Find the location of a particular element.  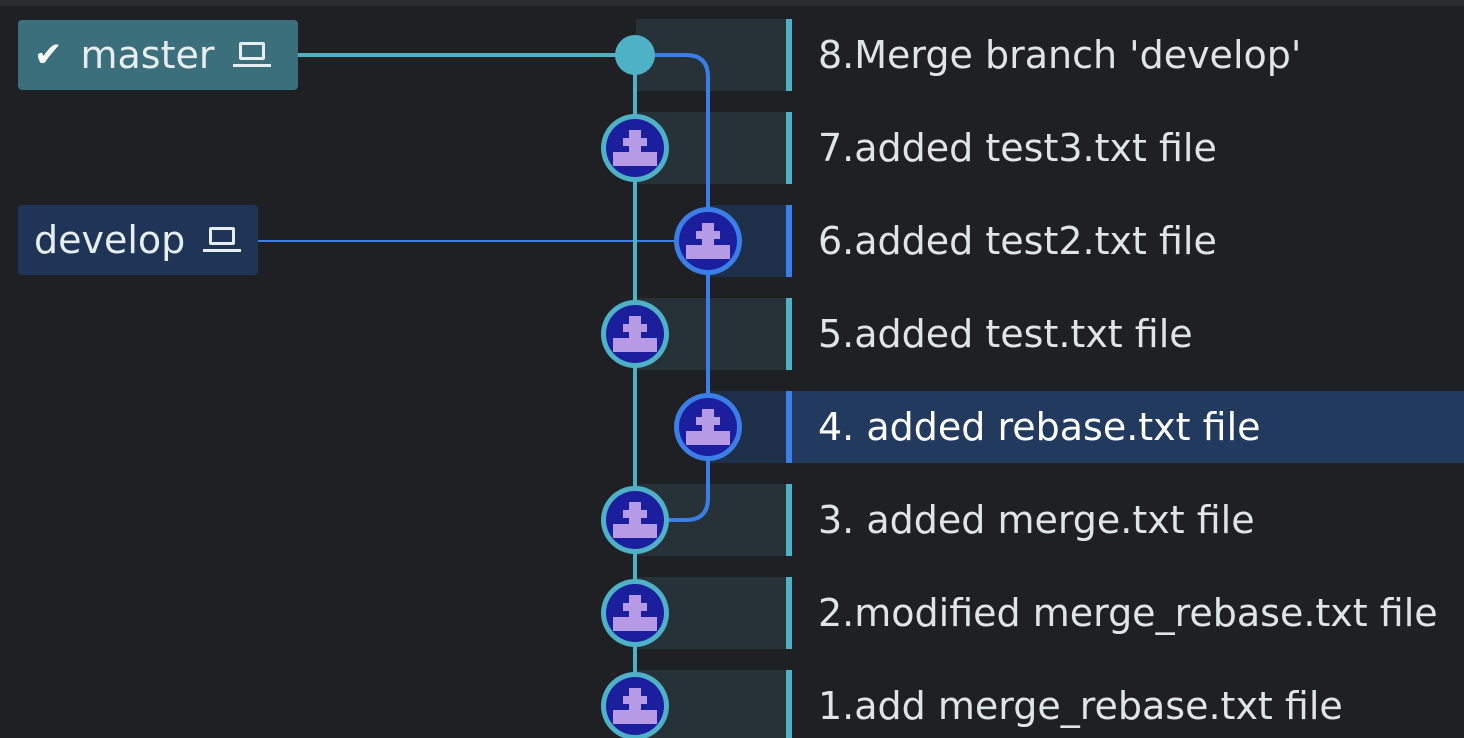

commit-message: 1.add merge_rebase.txt file is located at coordinates (1080, 706).